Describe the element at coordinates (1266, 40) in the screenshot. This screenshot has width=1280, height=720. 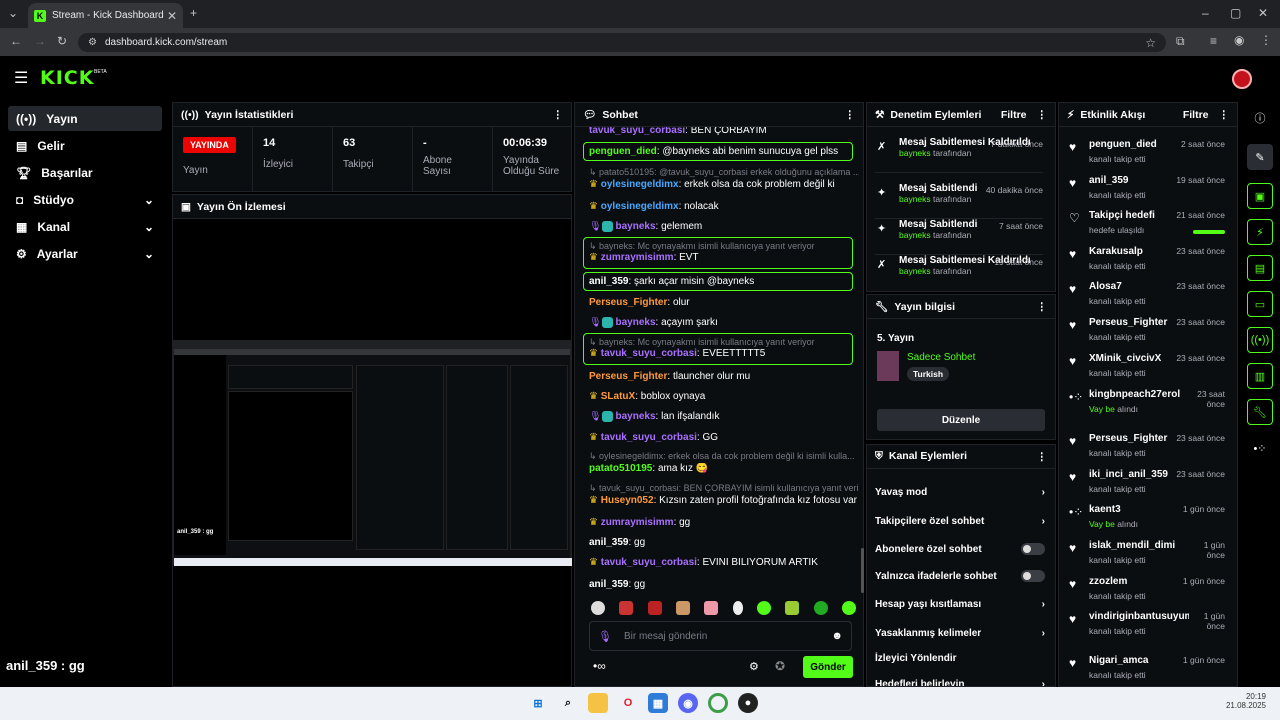
I see `menu-dots-icon: ⋮` at that location.